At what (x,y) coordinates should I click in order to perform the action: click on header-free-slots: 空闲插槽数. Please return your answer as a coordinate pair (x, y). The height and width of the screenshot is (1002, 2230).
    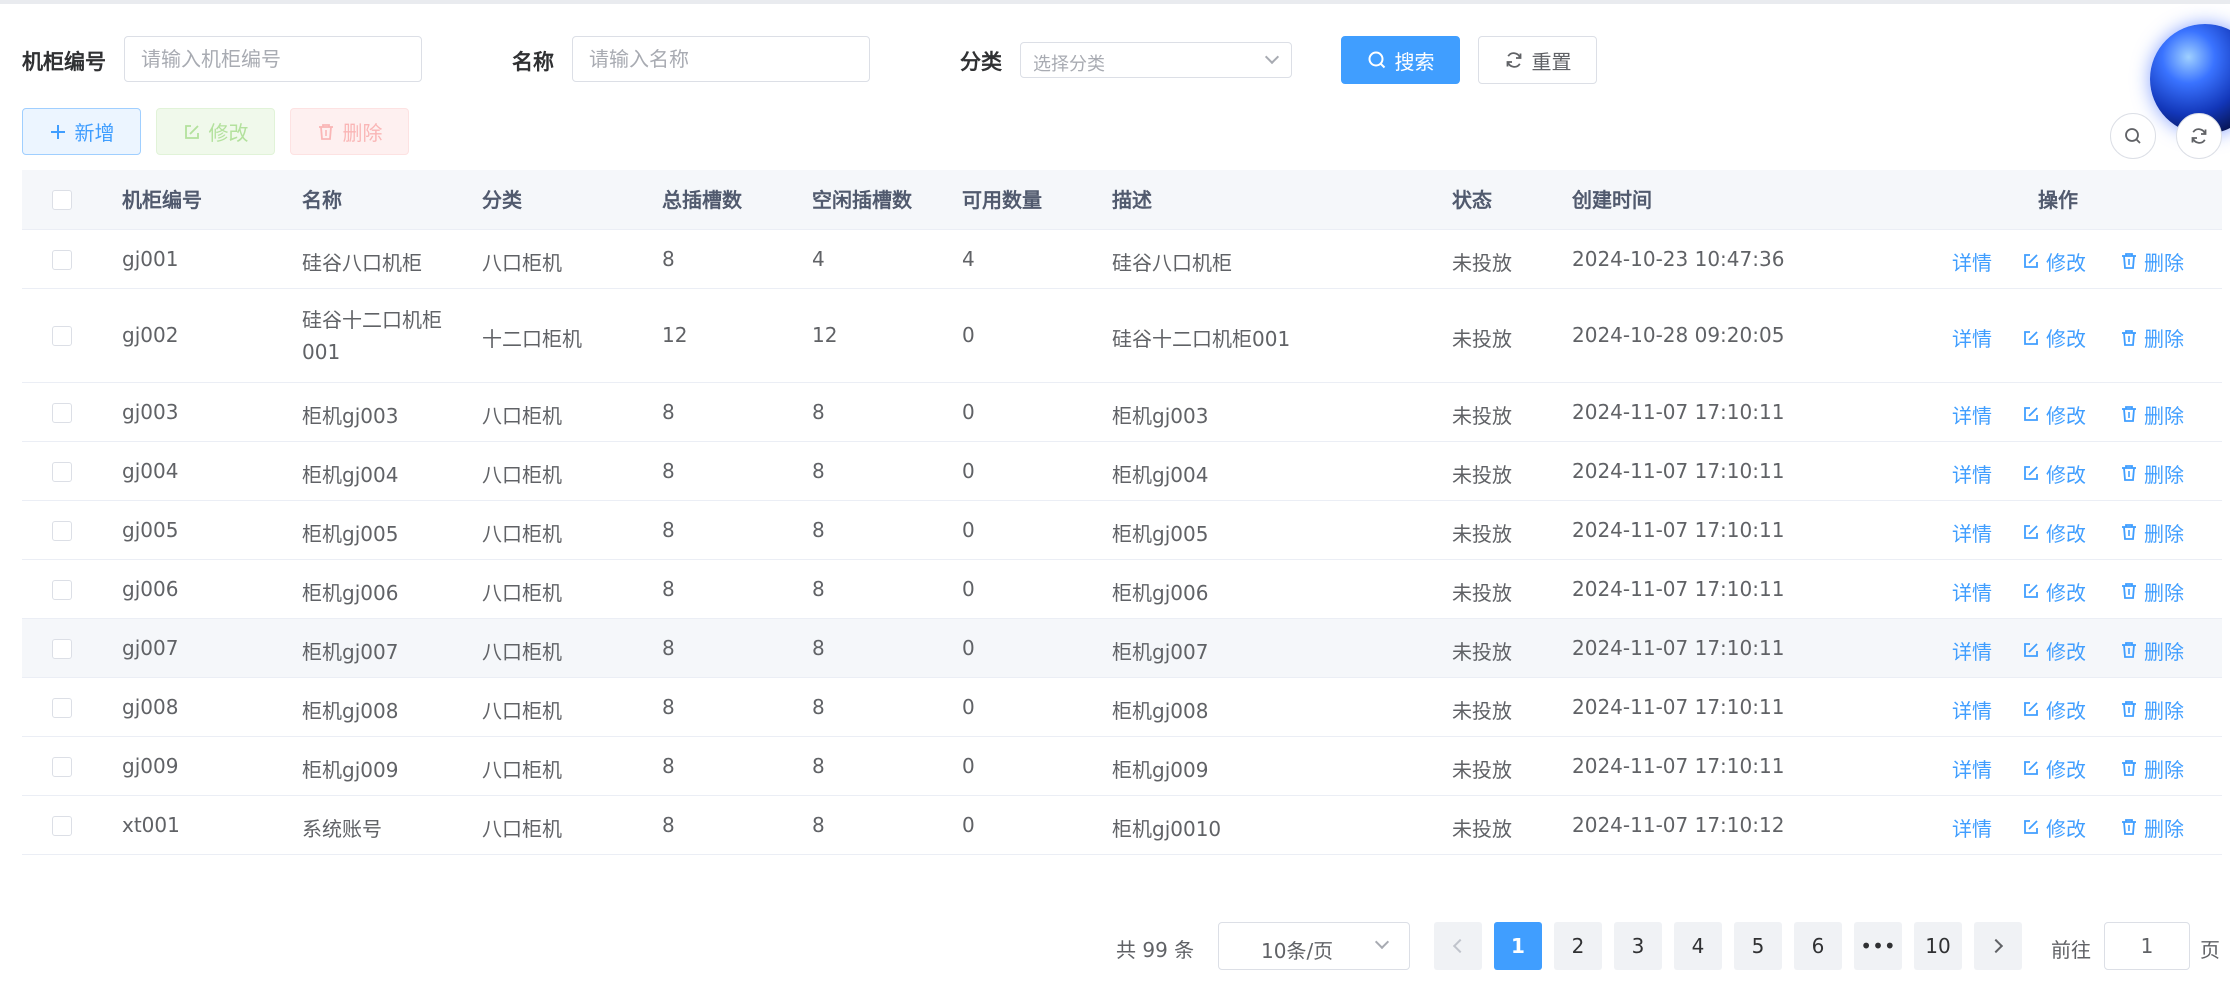
    Looking at the image, I should click on (862, 200).